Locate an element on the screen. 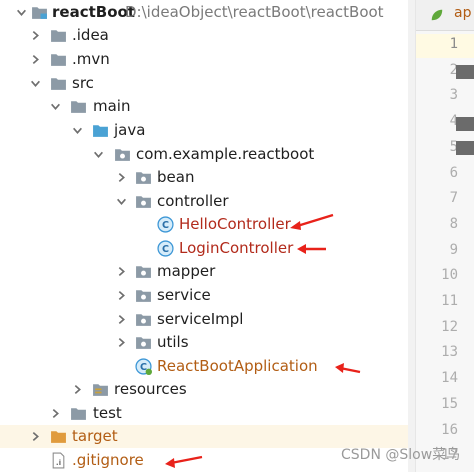 The height and width of the screenshot is (472, 474). tree-item-label: com.example.reactboot is located at coordinates (225, 154).